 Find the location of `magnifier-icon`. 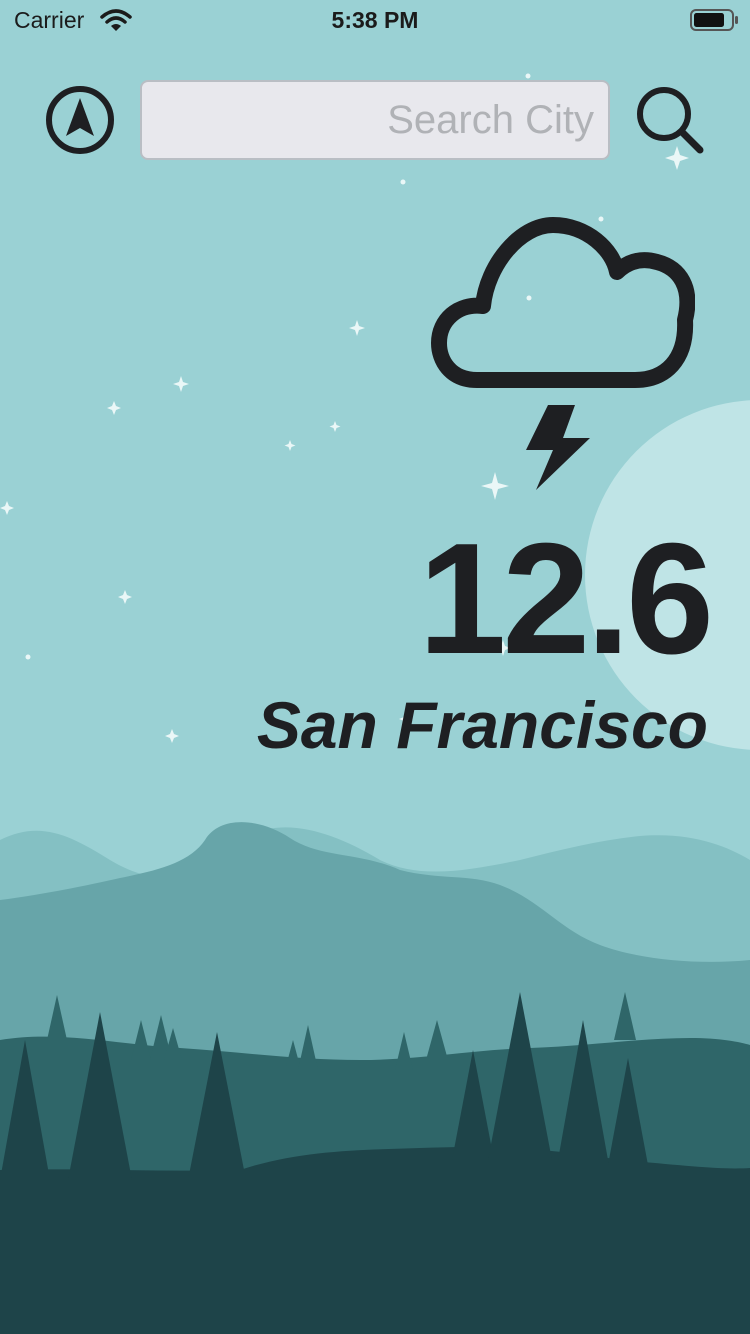

magnifier-icon is located at coordinates (670, 120).